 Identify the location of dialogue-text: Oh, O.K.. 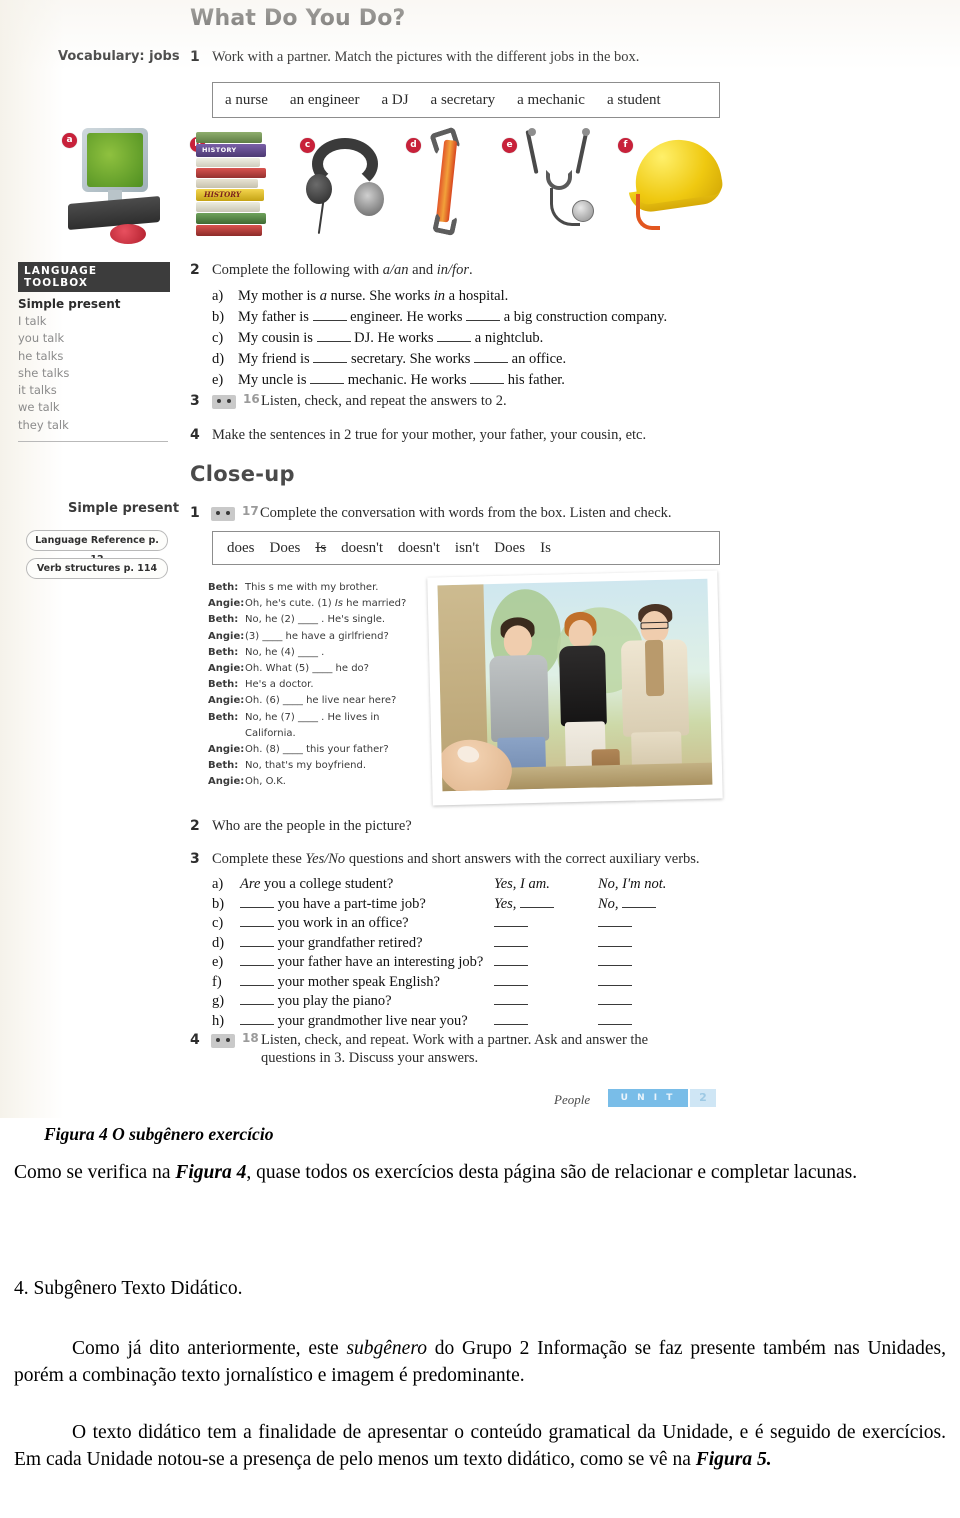
(265, 782).